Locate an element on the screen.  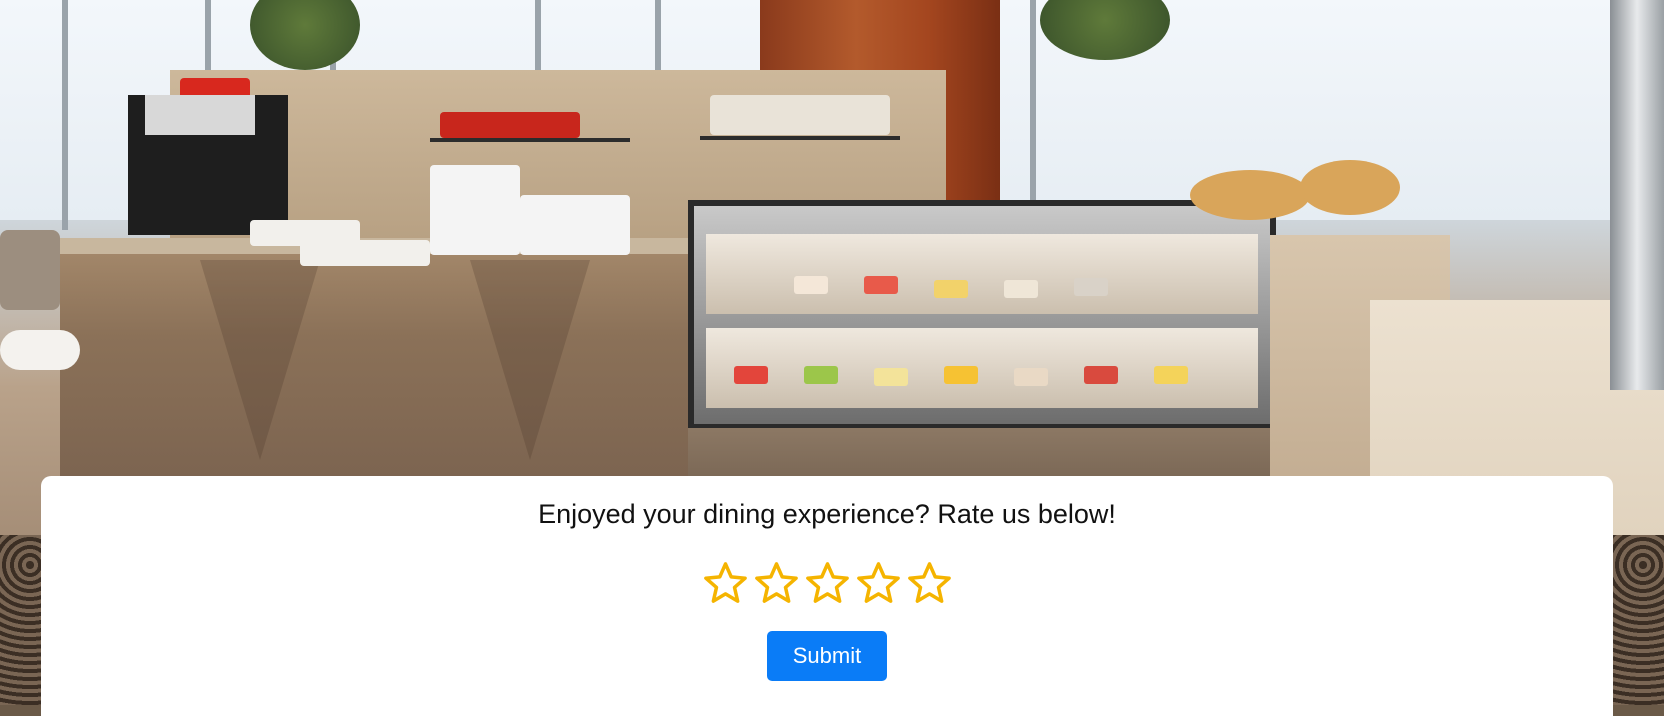
pastry-display-case is located at coordinates (982, 315).